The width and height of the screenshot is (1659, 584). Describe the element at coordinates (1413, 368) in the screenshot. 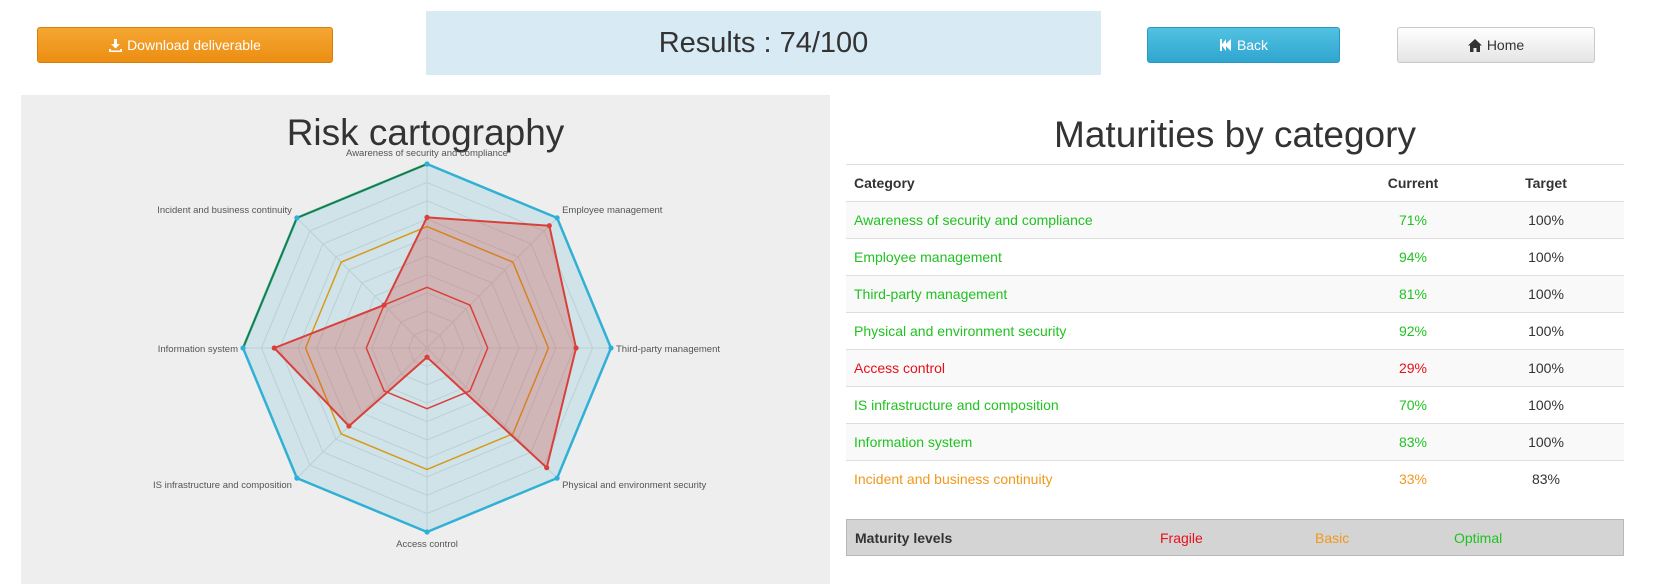

I see `current-cell: 29%` at that location.